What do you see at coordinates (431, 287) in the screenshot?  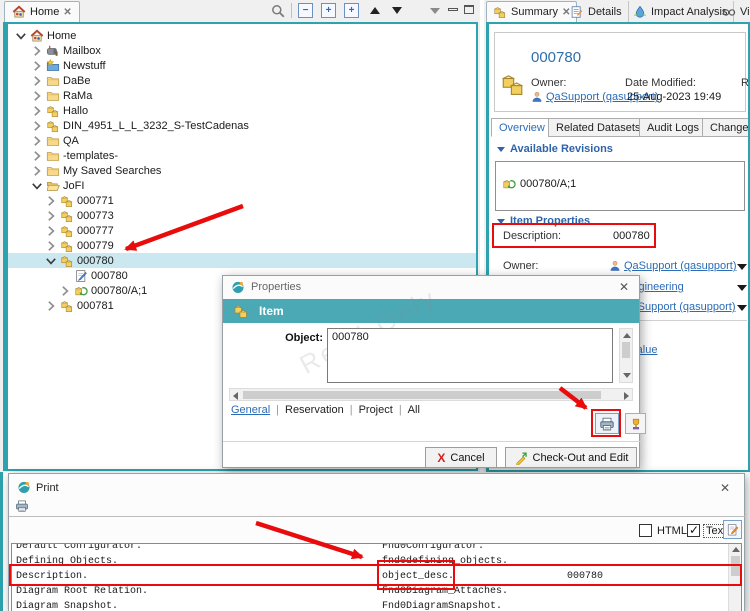 I see `properties-dialog-titlebar: Properties ✕` at bounding box center [431, 287].